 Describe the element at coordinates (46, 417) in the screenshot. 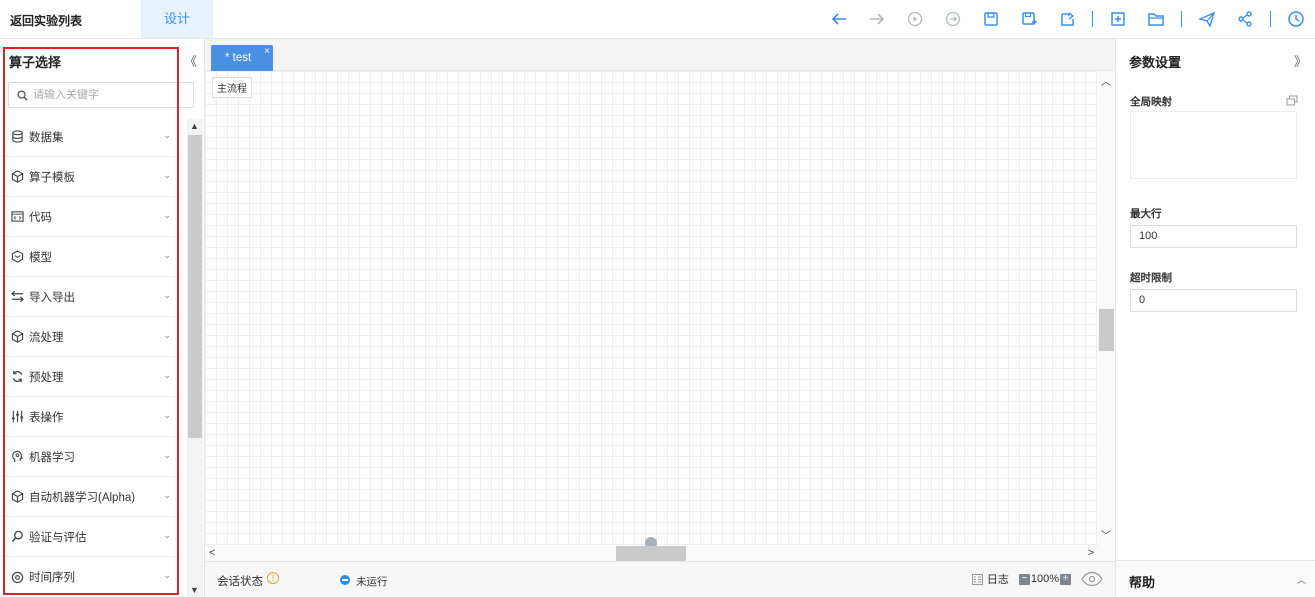

I see `category-label: 表操作` at that location.